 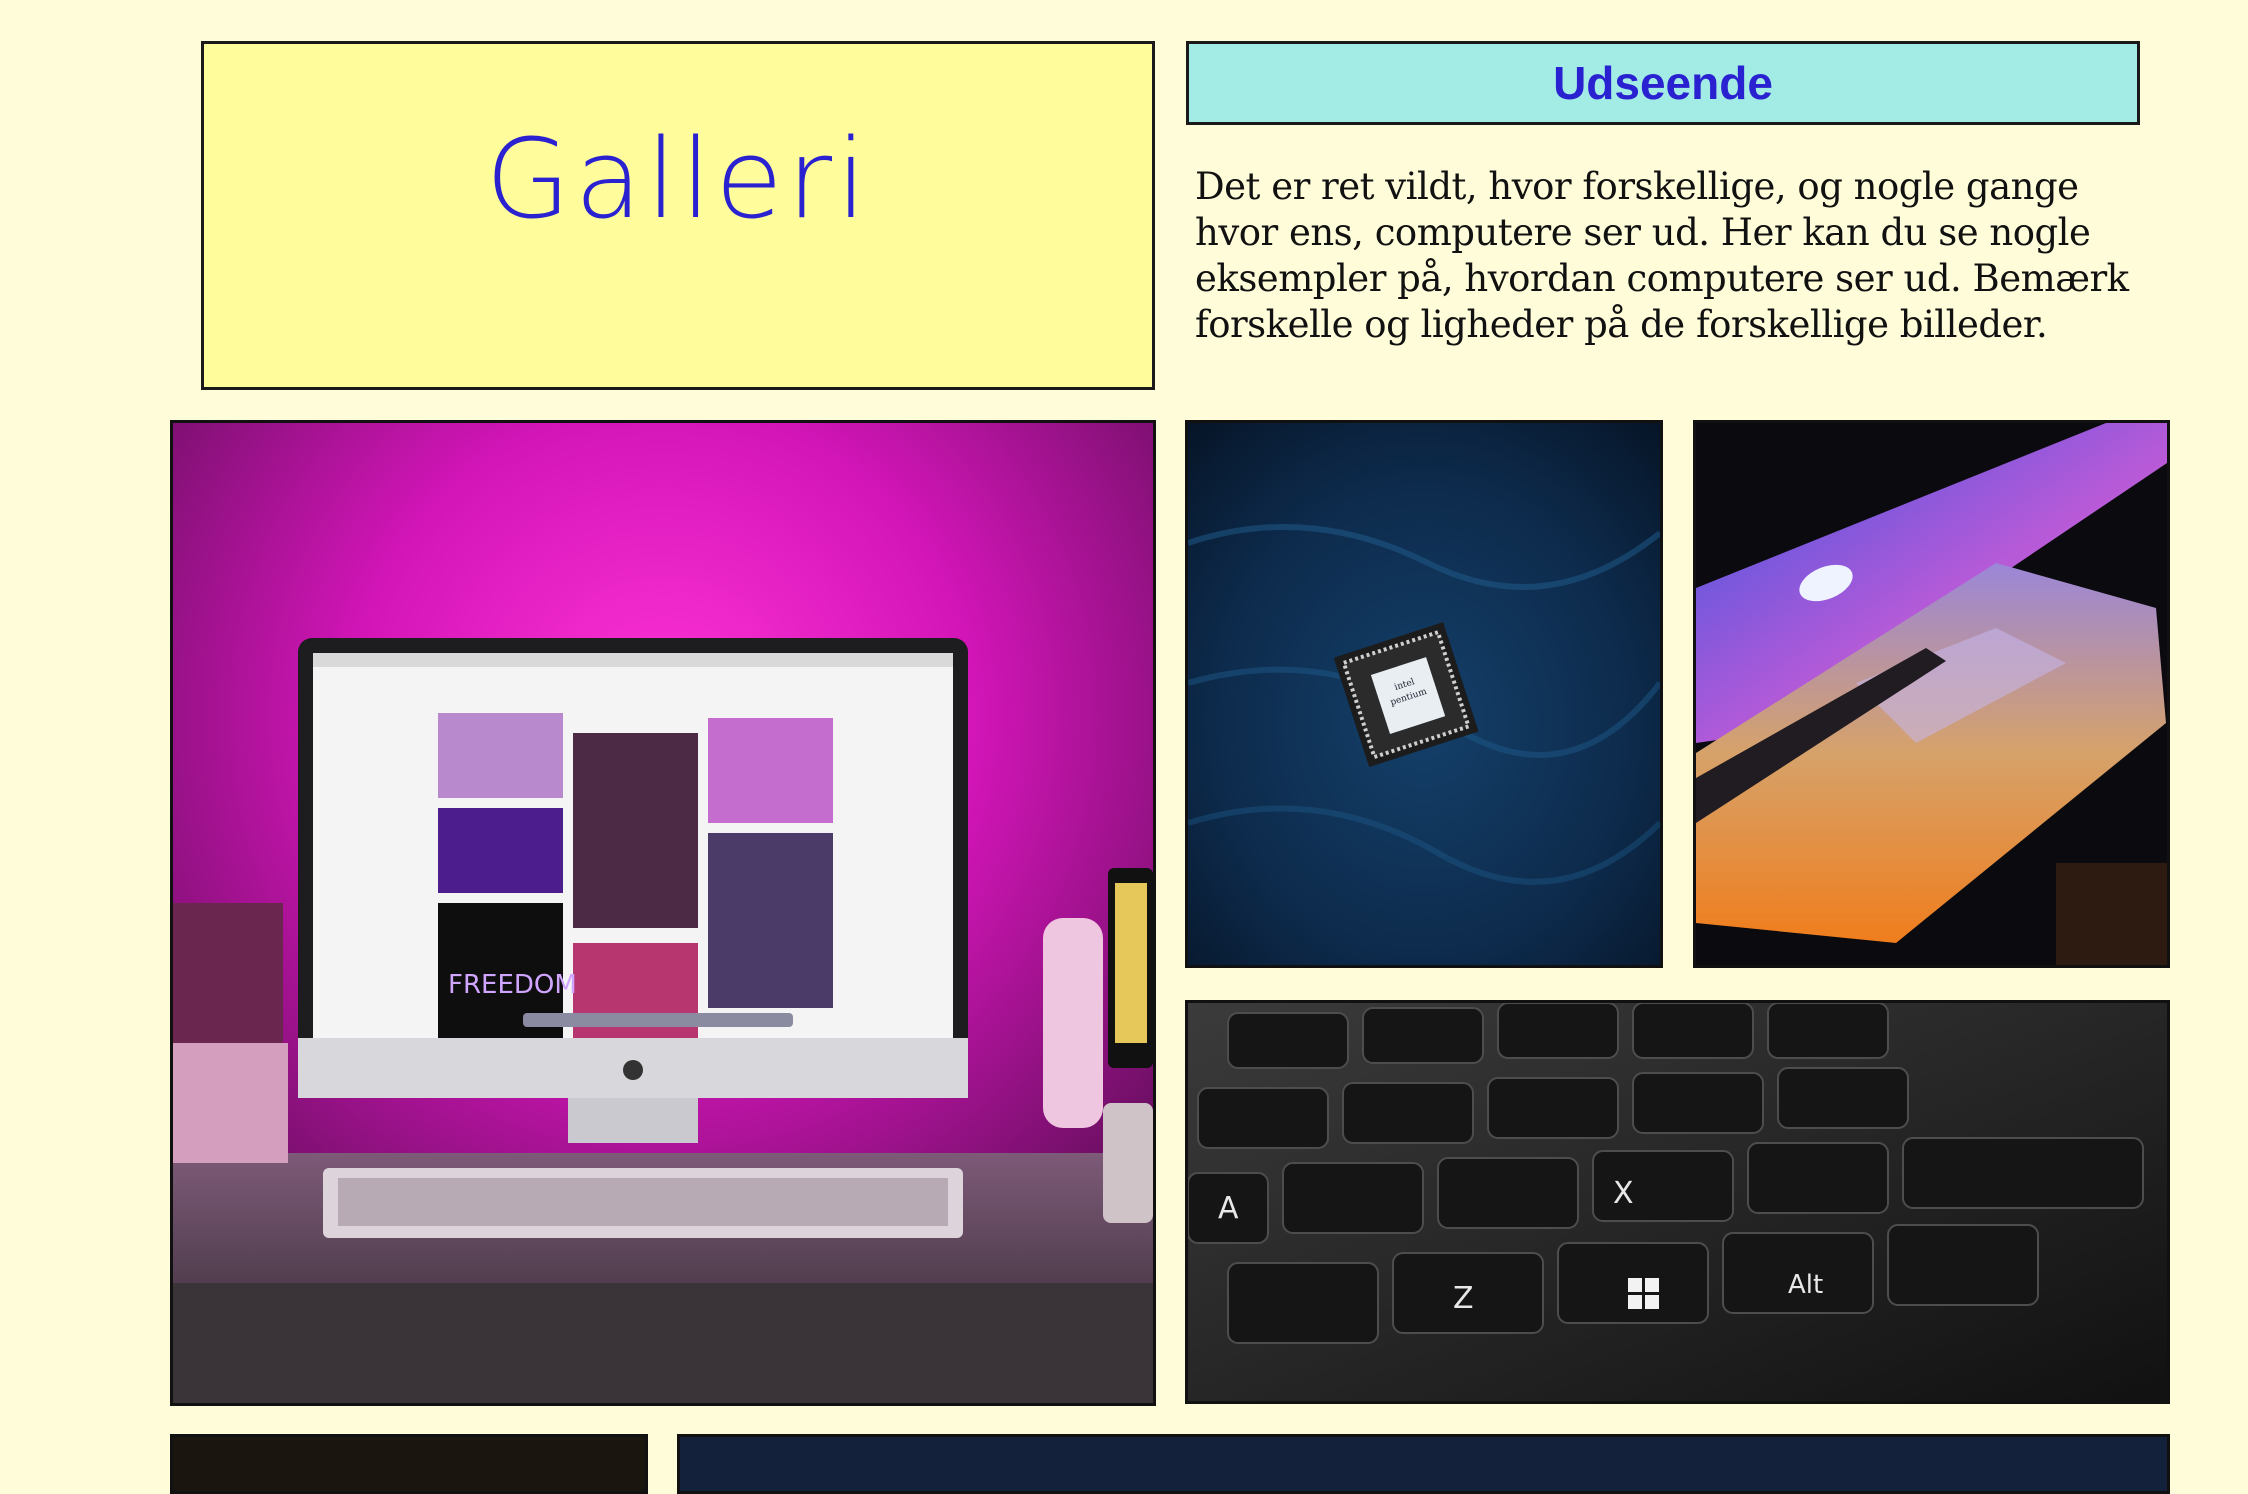 I want to click on gallery-title-box: Galleri, so click(x=678, y=215).